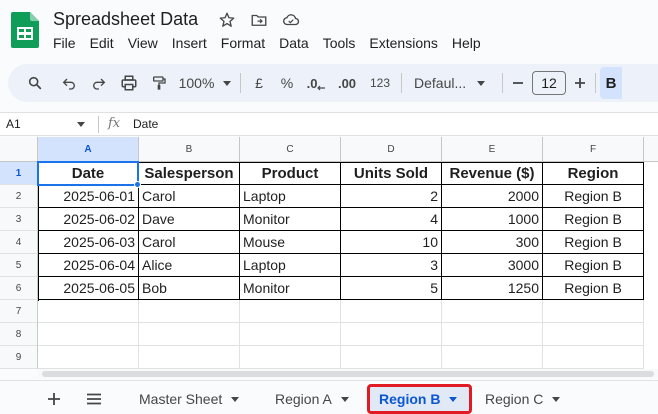 This screenshot has width=658, height=414. Describe the element at coordinates (492, 288) in the screenshot. I see `data-cell: 1250` at that location.